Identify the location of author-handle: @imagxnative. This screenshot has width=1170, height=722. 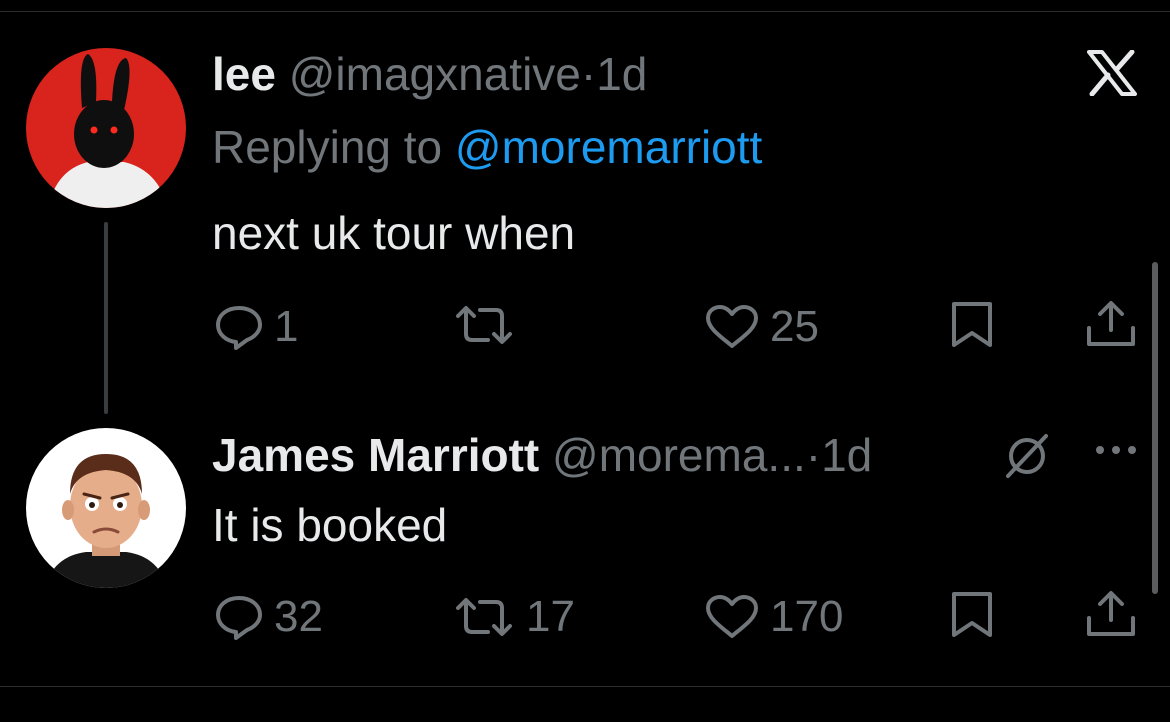
(435, 74).